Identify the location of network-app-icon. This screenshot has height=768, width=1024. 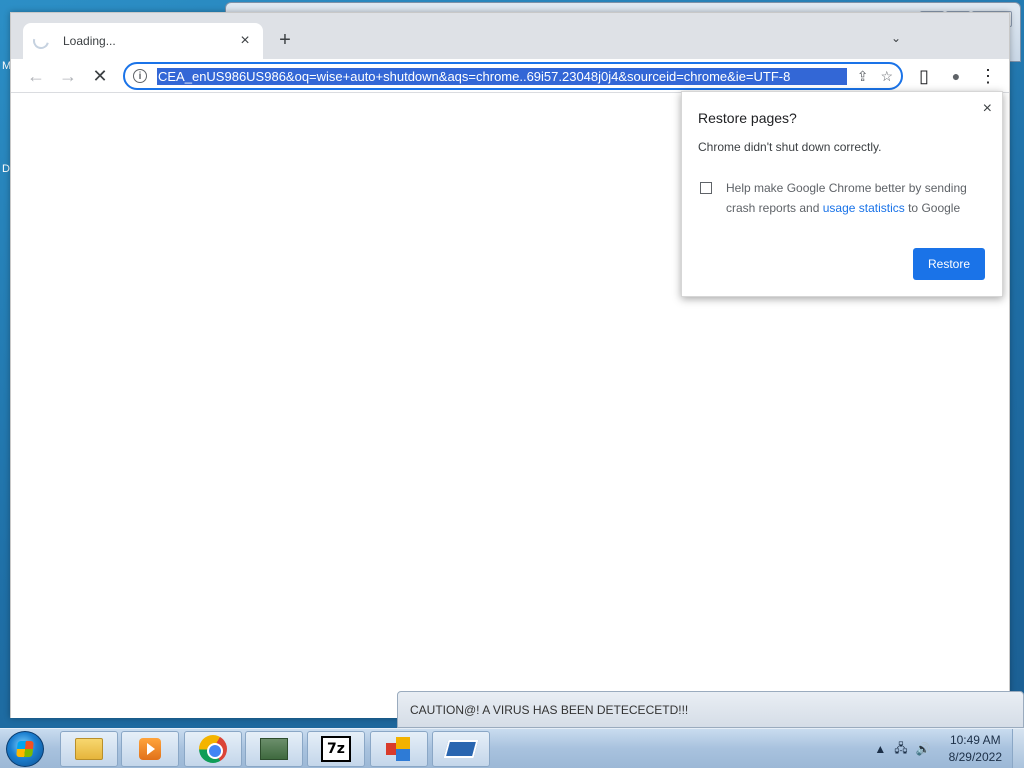
(274, 749).